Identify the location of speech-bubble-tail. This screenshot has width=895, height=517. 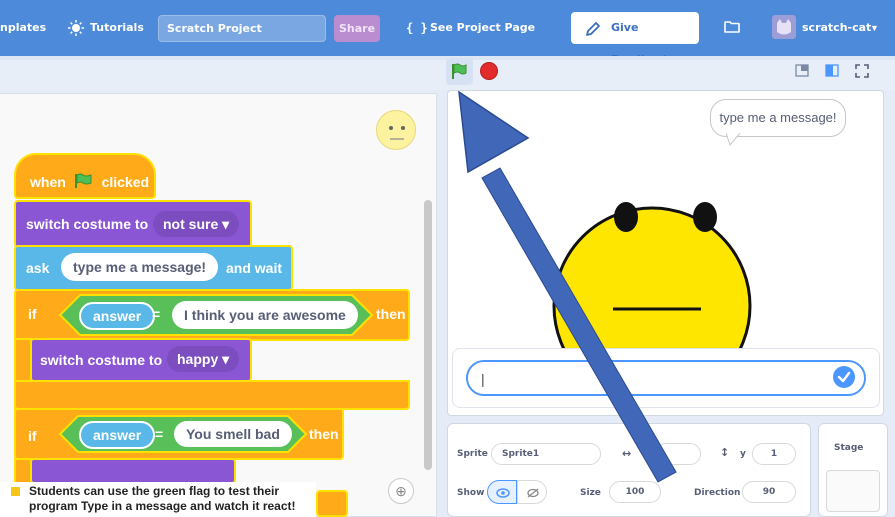
(733, 140).